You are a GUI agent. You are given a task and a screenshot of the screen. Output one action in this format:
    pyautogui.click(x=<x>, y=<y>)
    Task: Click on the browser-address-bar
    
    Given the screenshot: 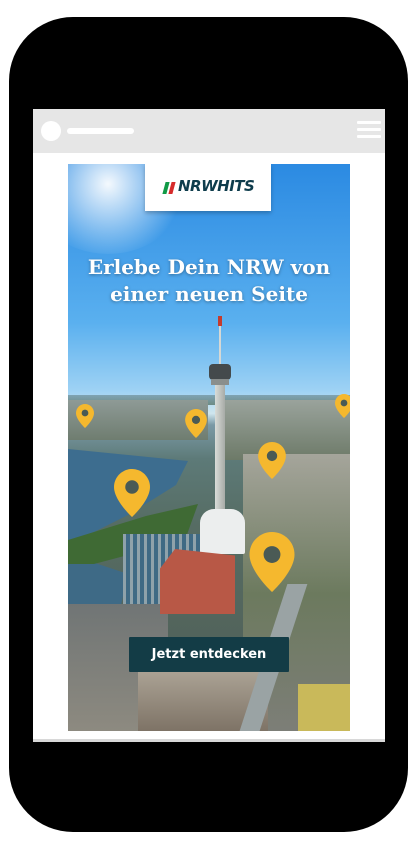 What is the action you would take?
    pyautogui.click(x=100, y=131)
    